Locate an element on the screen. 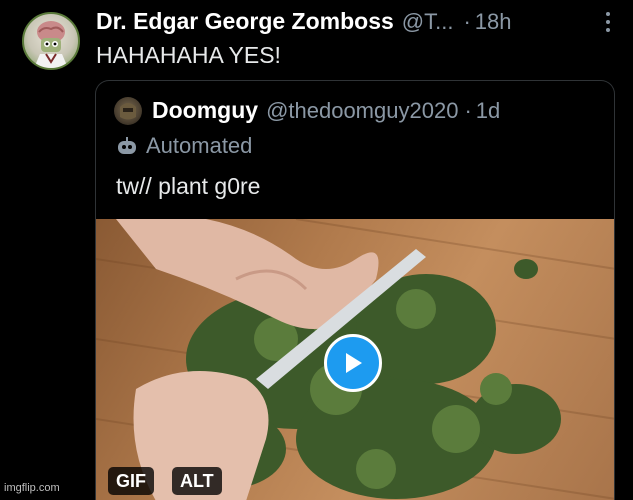  quoted-tweet-header: Doomguy @thedoomguy2020 · 1d is located at coordinates (326, 110).